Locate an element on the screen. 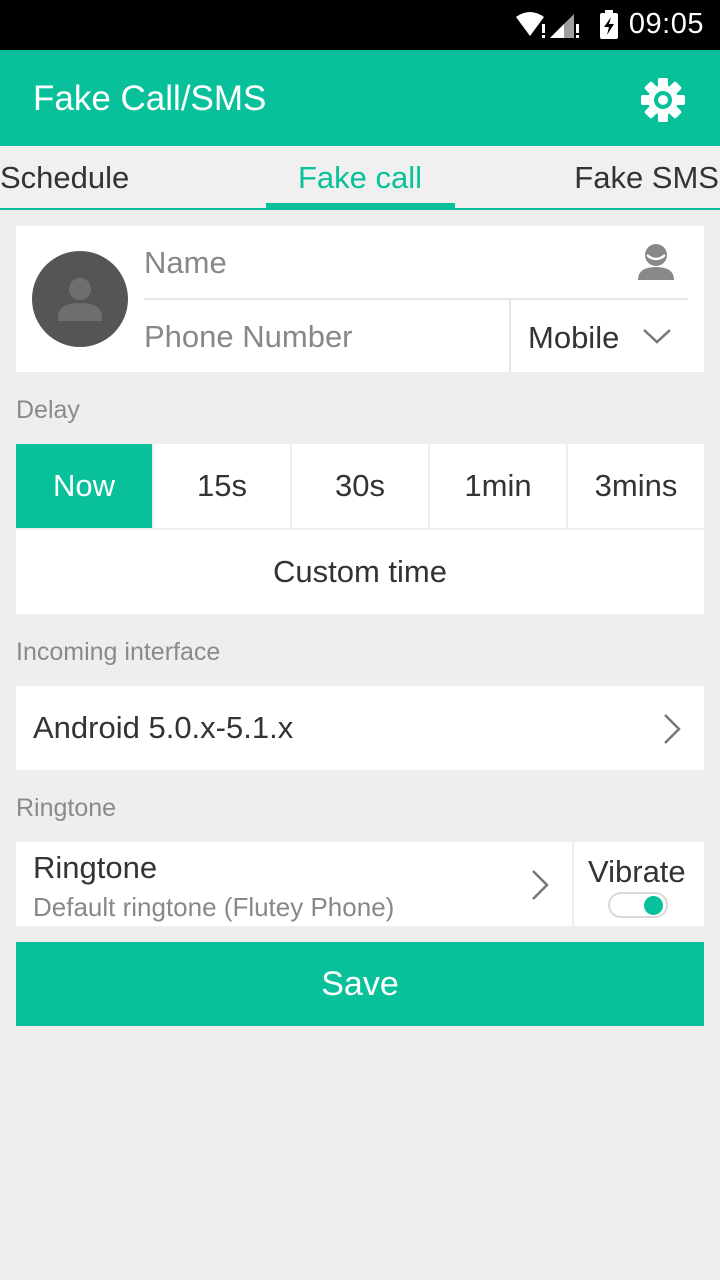 Image resolution: width=720 pixels, height=1280 pixels. contact-card: Mobile is located at coordinates (360, 299).